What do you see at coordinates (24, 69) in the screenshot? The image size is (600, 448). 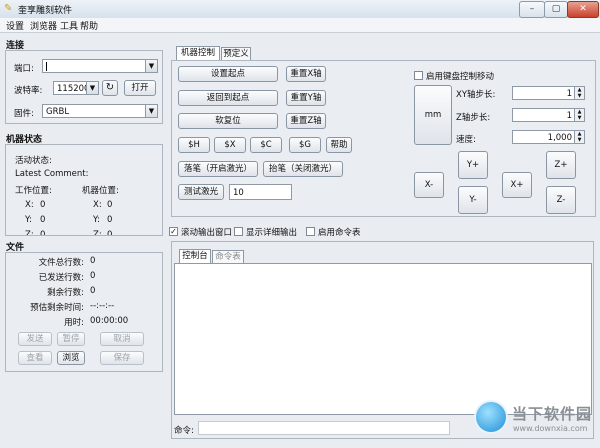 I see `port-label: 端口:` at bounding box center [24, 69].